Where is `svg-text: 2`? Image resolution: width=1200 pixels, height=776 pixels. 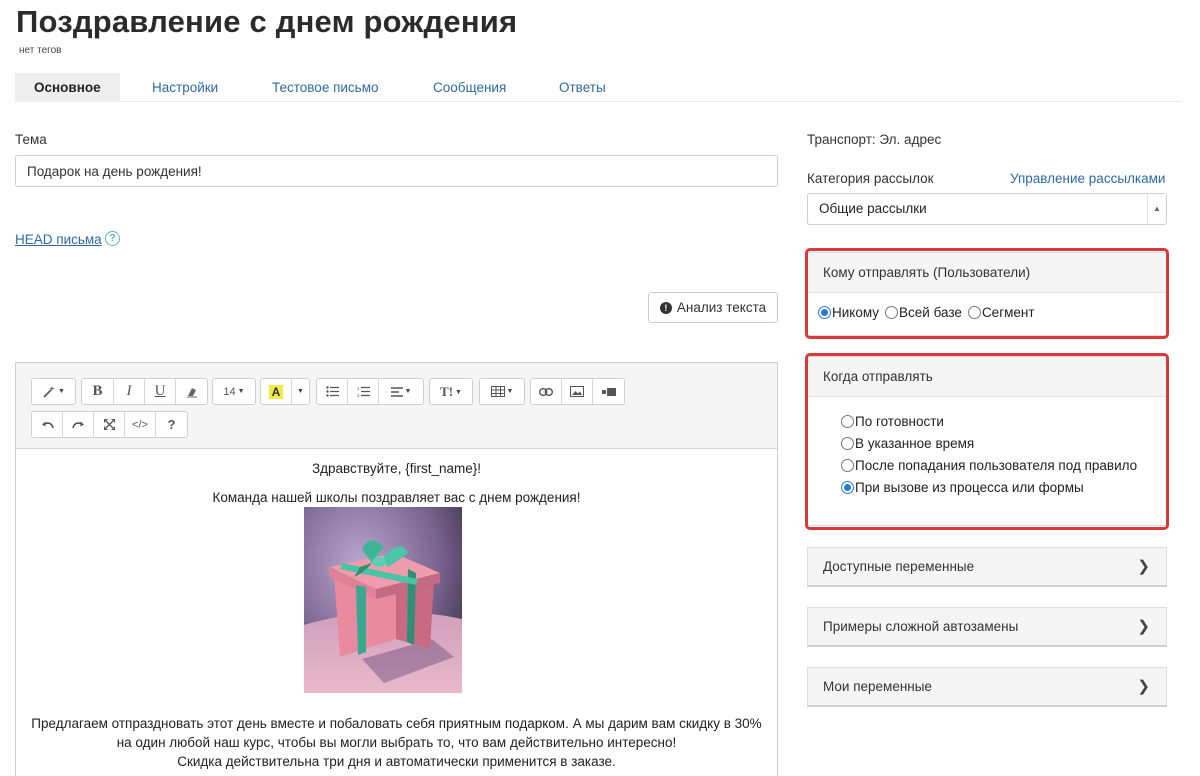 svg-text: 2 is located at coordinates (358, 395).